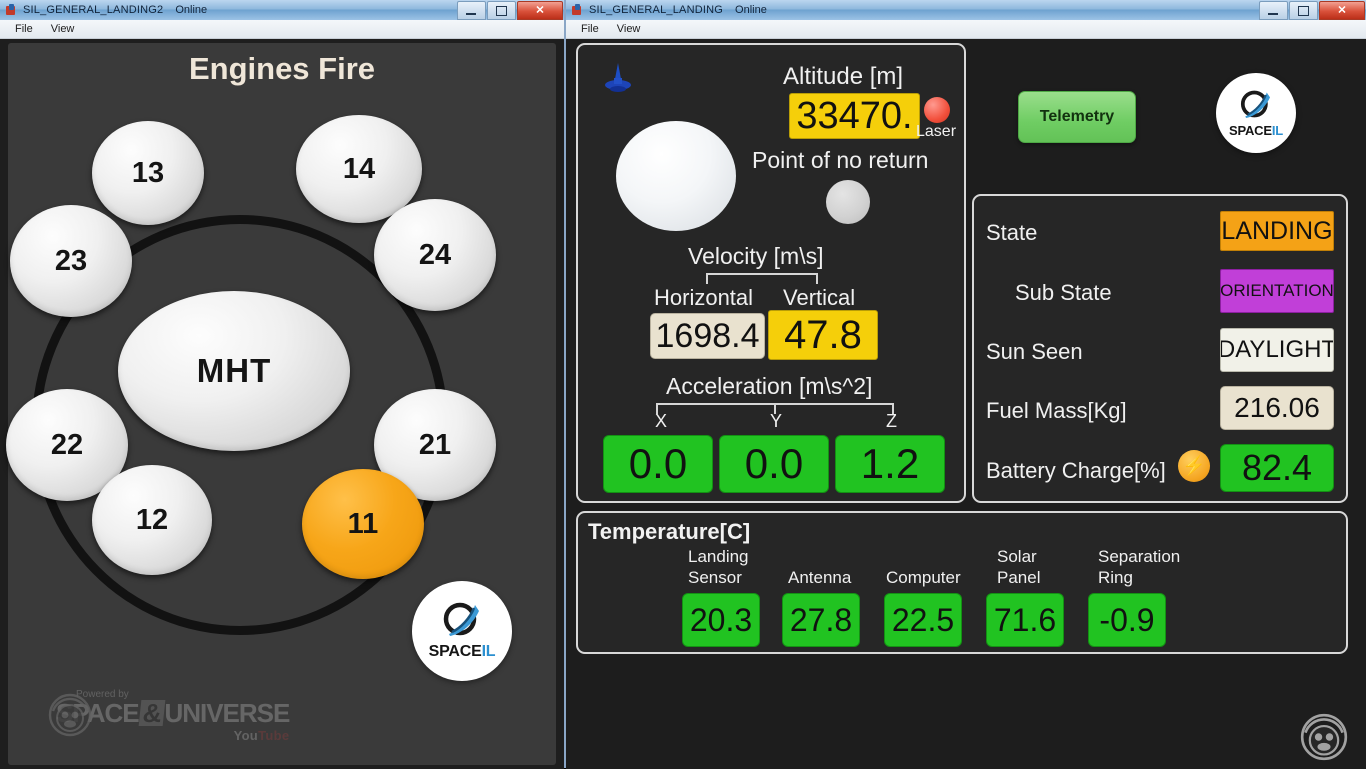 The image size is (1366, 769). Describe the element at coordinates (1019, 577) in the screenshot. I see `temp-solar-panel-label-2: Panel` at that location.